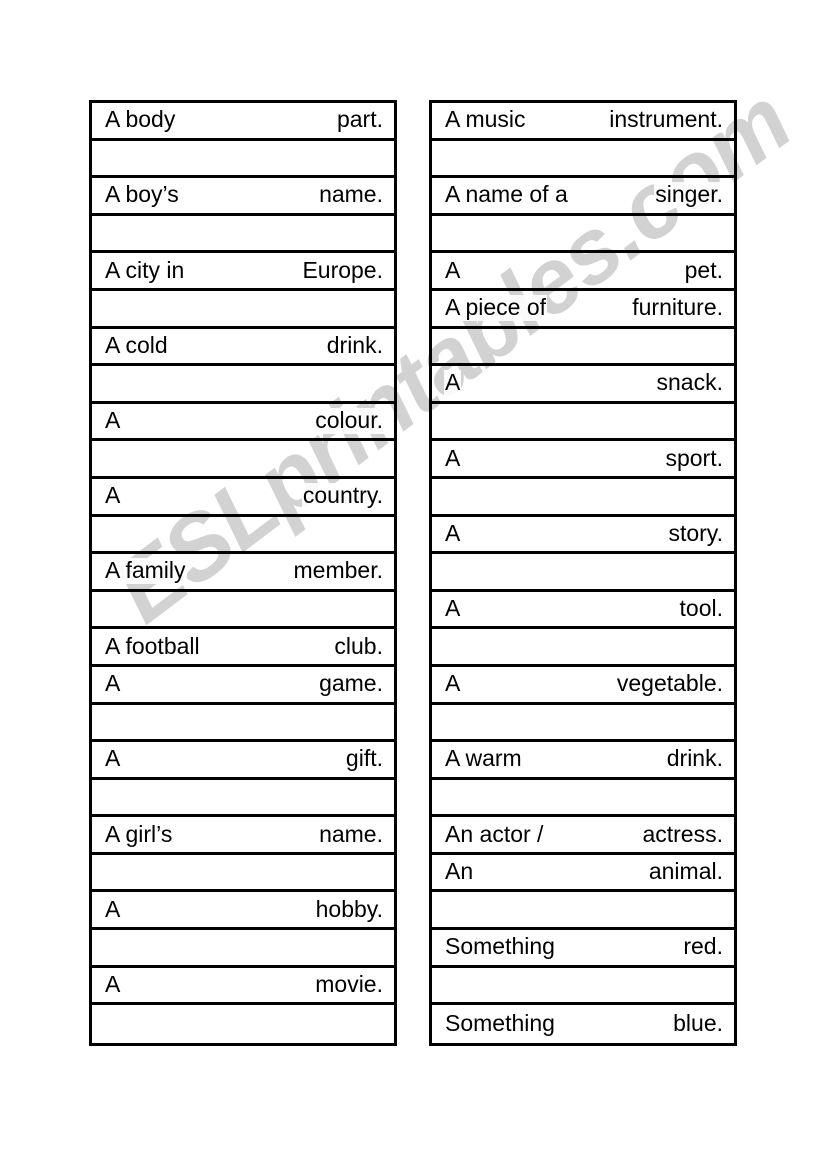 The width and height of the screenshot is (821, 1169). I want to click on prompt-row: Acolour., so click(243, 423).